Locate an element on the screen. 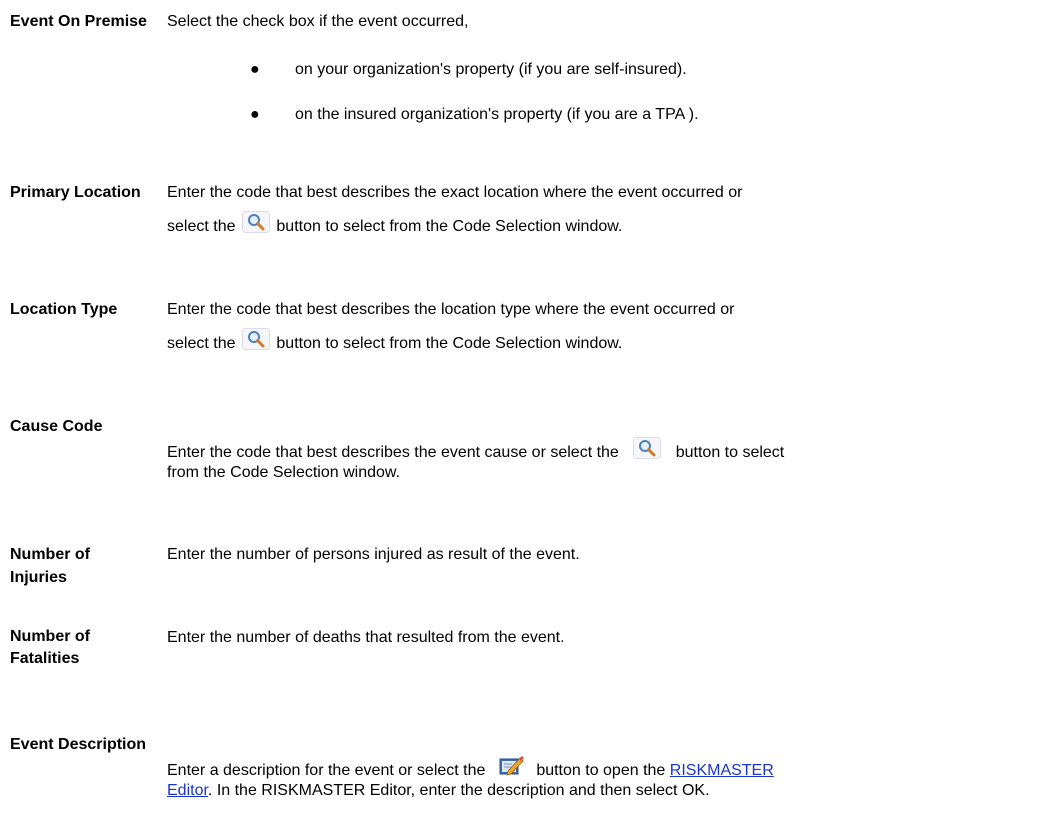 Image resolution: width=1049 pixels, height=824 pixels. field-term: Event On Premise is located at coordinates (78, 21).